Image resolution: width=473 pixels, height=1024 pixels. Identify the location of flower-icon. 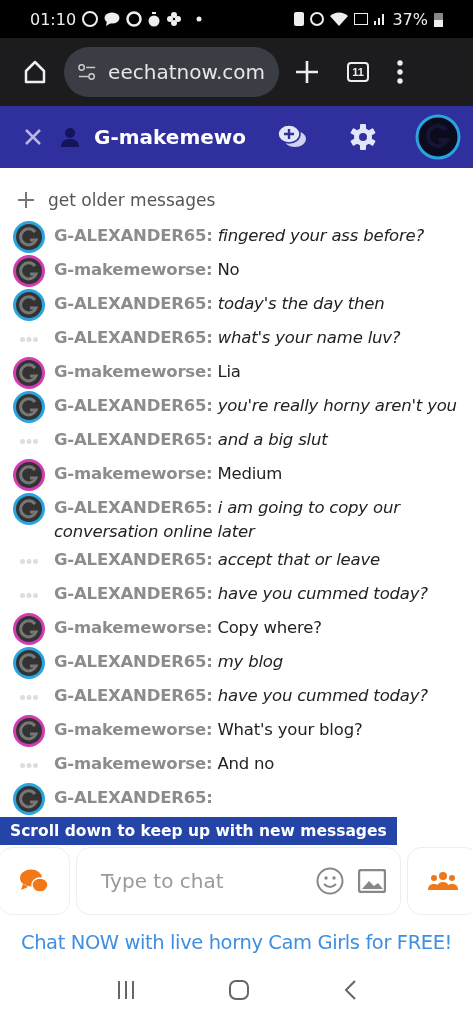
(174, 19).